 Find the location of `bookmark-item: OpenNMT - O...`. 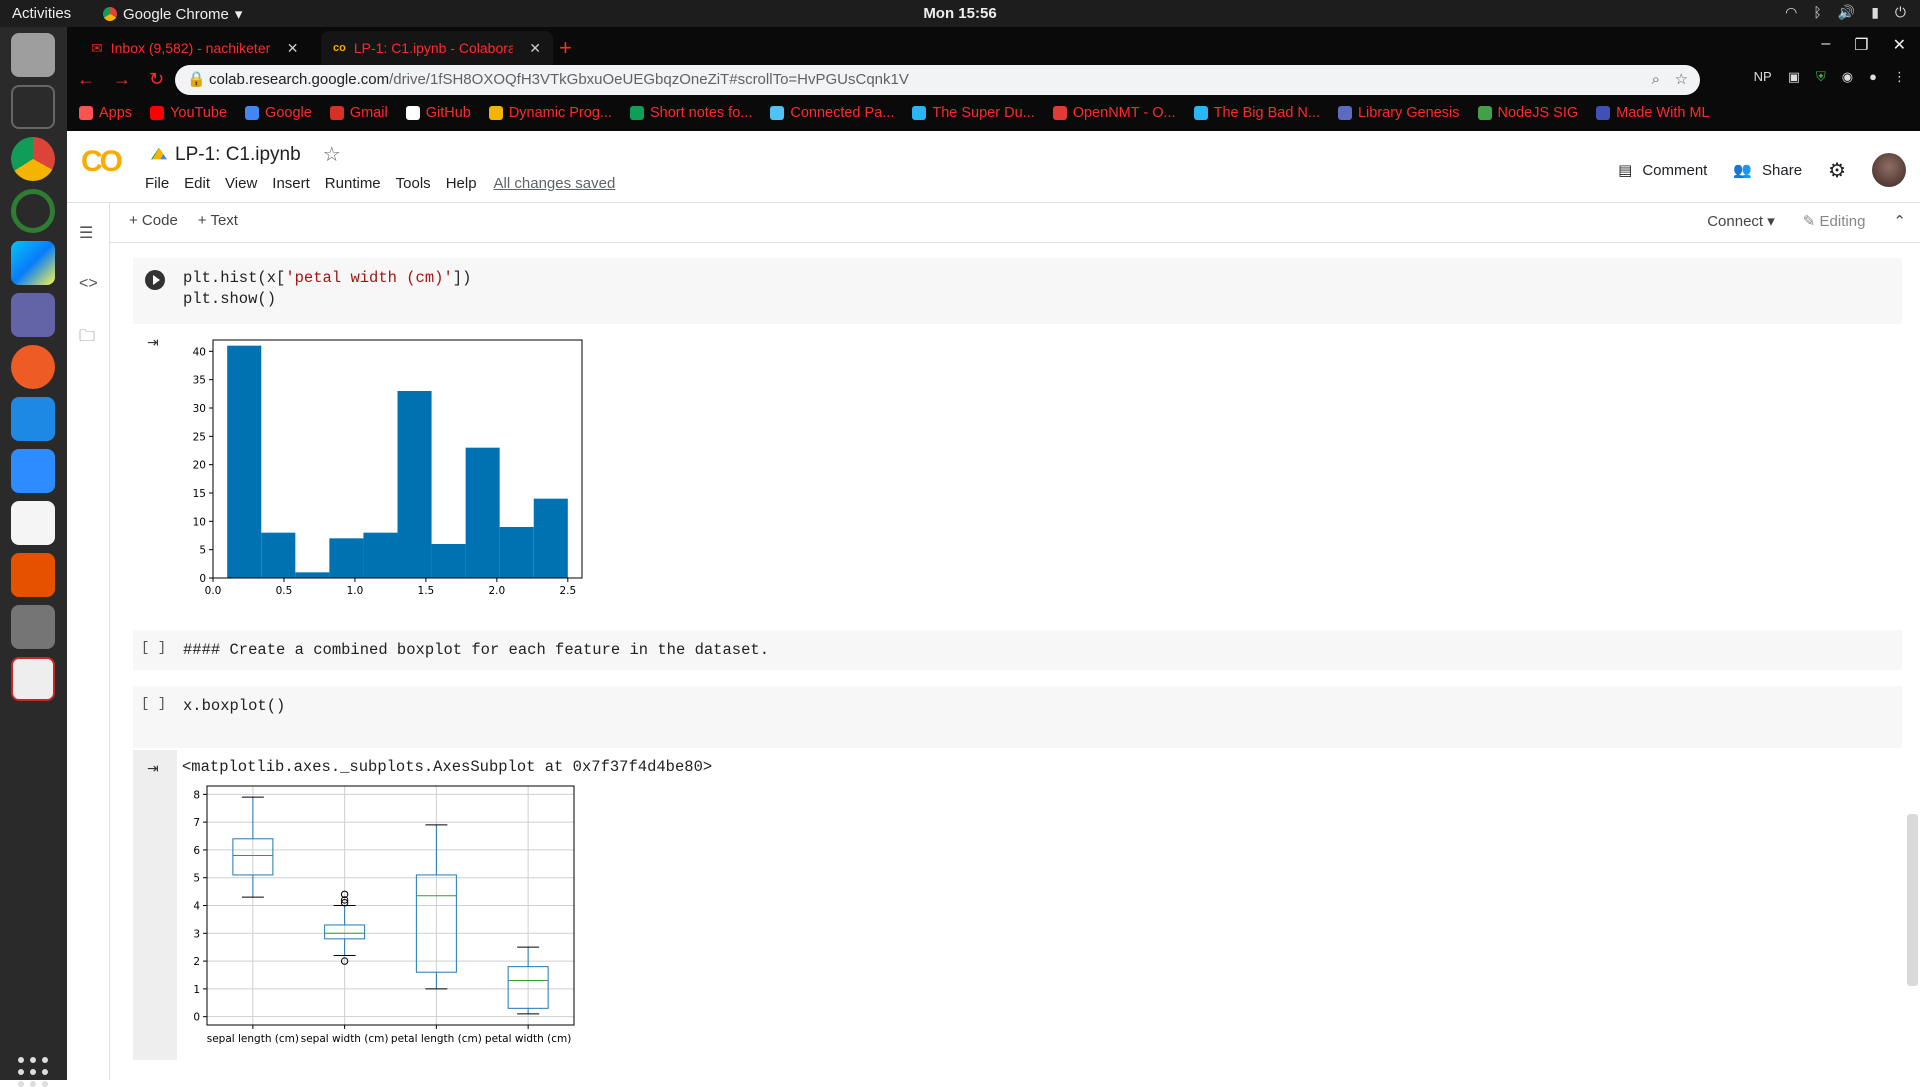

bookmark-item: OpenNMT - O... is located at coordinates (1114, 113).